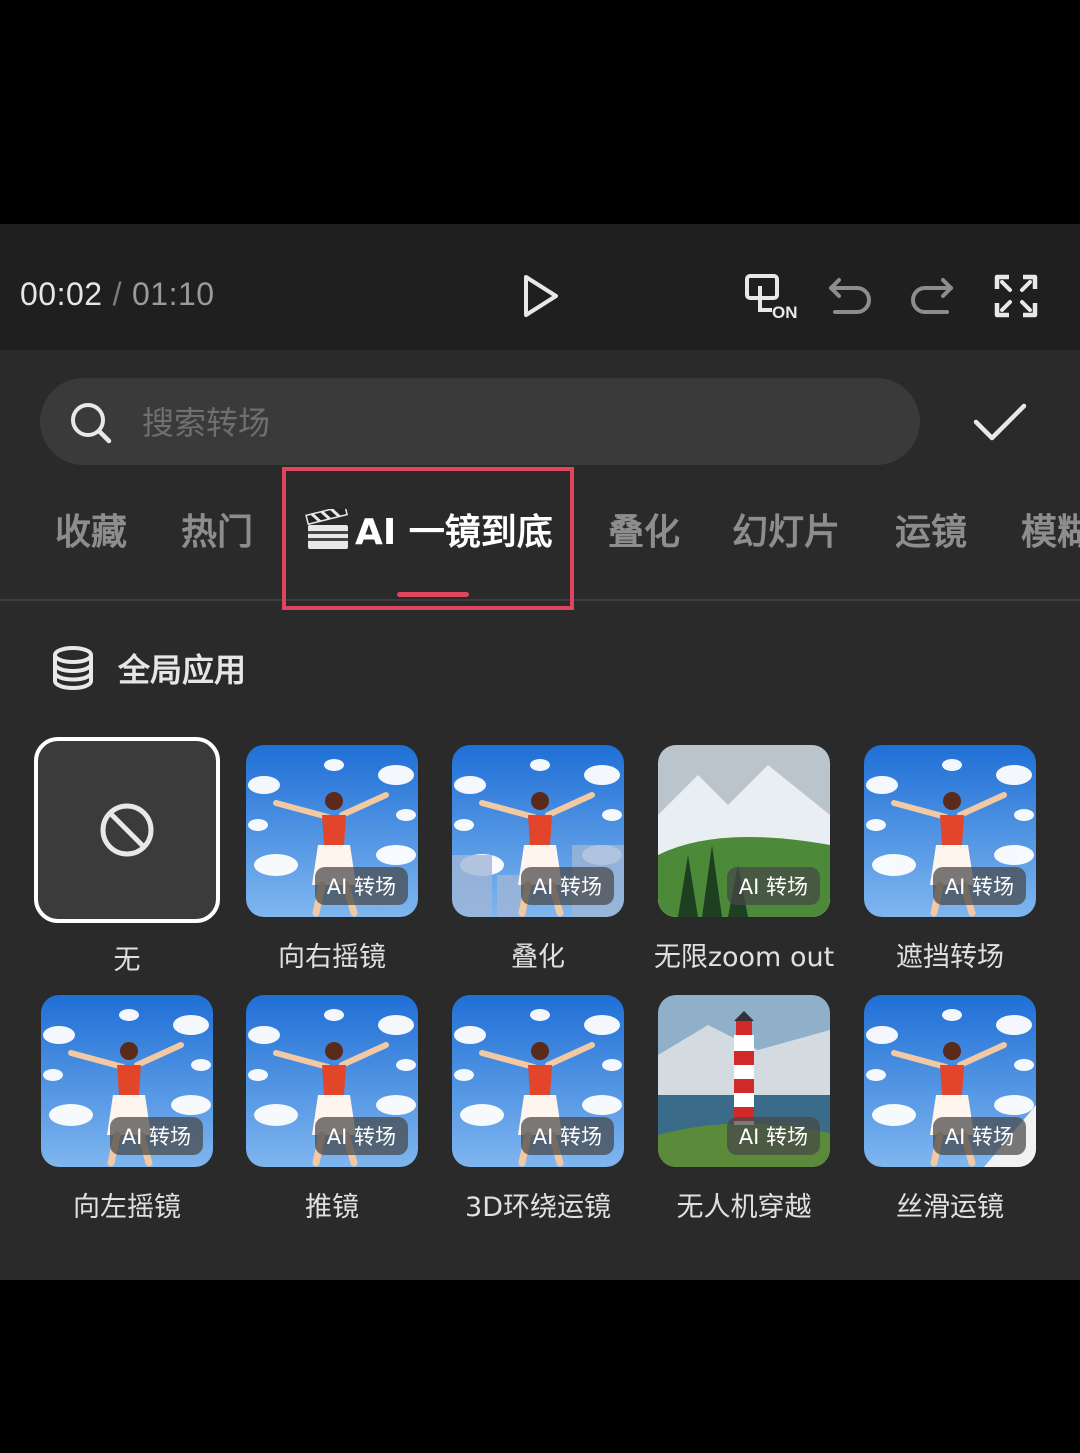 This screenshot has width=1080, height=1453. I want to click on global-apply-label: 全局应用, so click(182, 670).